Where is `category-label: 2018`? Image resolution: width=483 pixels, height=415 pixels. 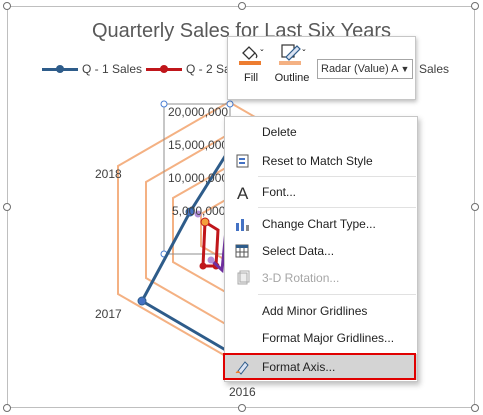 category-label: 2018 is located at coordinates (108, 174).